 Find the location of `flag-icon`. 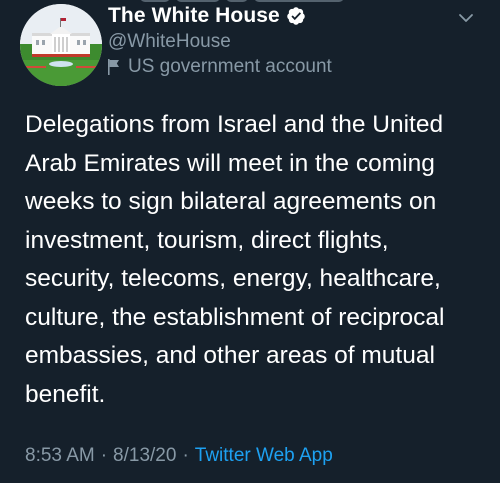

flag-icon is located at coordinates (114, 67).